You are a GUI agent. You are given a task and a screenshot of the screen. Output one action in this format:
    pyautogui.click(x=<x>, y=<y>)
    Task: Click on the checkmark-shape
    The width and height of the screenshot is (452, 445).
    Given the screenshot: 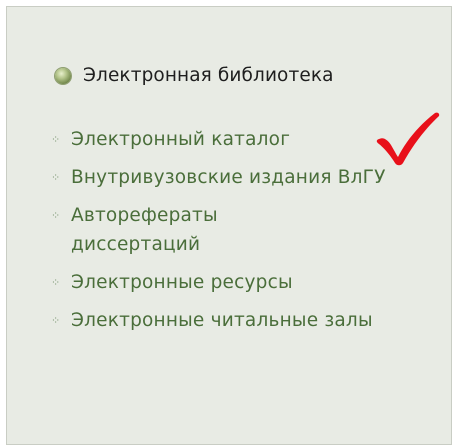 What is the action you would take?
    pyautogui.click(x=408, y=139)
    